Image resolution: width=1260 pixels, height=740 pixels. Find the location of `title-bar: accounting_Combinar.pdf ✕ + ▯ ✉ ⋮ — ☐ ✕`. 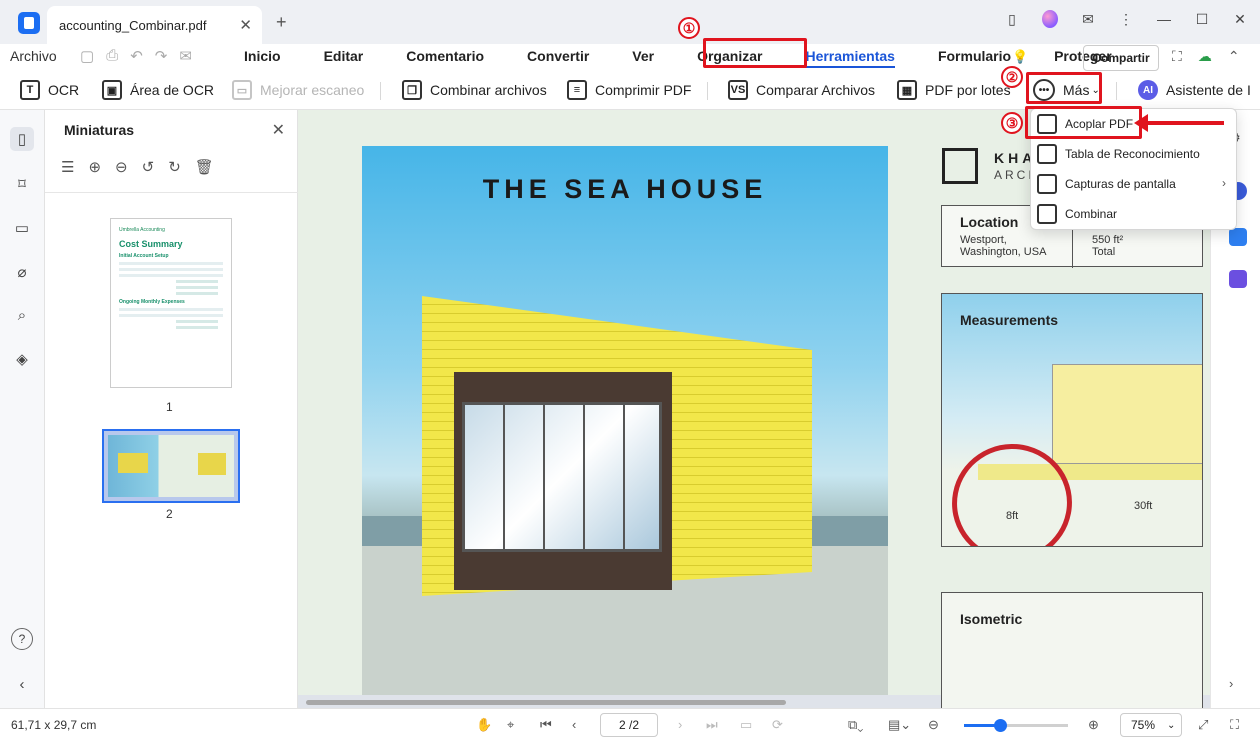

title-bar: accounting_Combinar.pdf ✕ + ▯ ✉ ⋮ — ☐ ✕ is located at coordinates (630, 22).